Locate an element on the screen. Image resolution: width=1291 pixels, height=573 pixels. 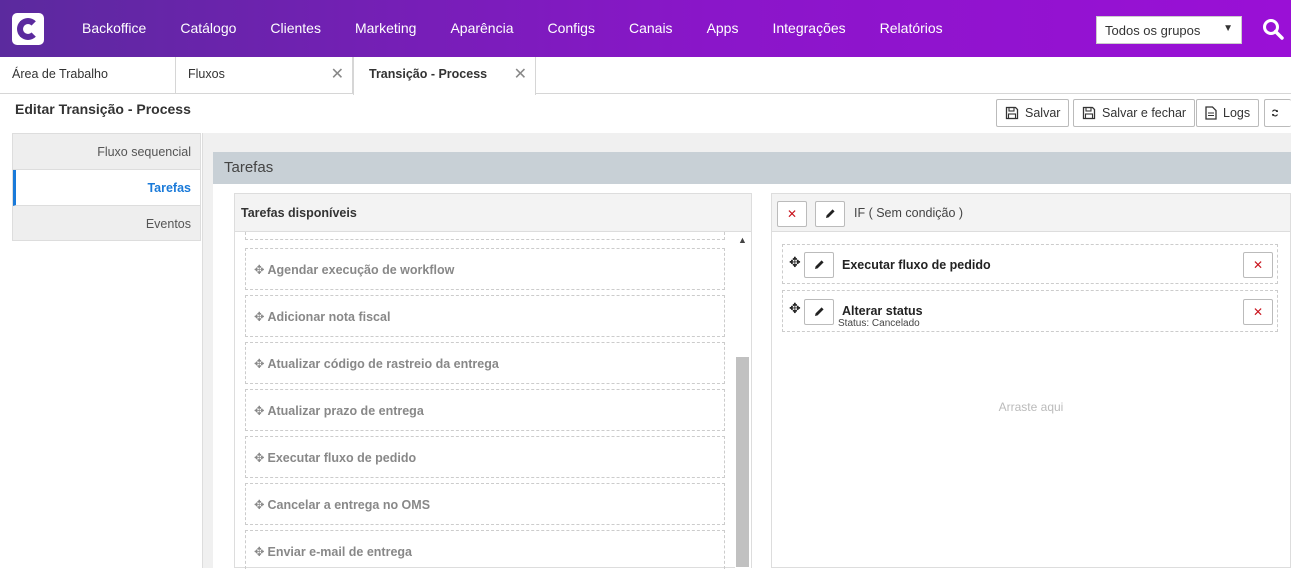
side-item-tarefas: Tarefas is located at coordinates (106, 188).